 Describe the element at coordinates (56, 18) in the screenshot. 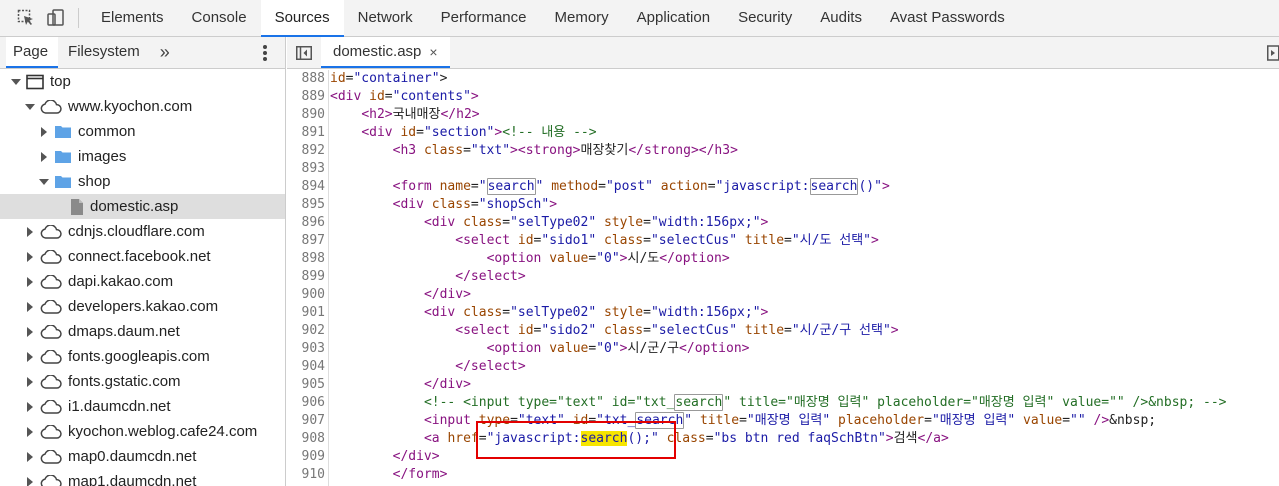

I see `device-toolbar-icon` at that location.